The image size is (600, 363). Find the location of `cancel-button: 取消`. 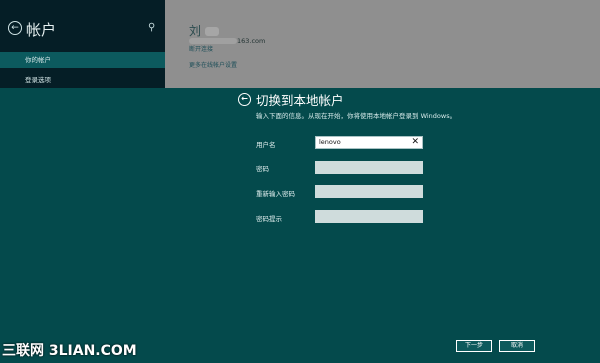

cancel-button: 取消 is located at coordinates (517, 346).